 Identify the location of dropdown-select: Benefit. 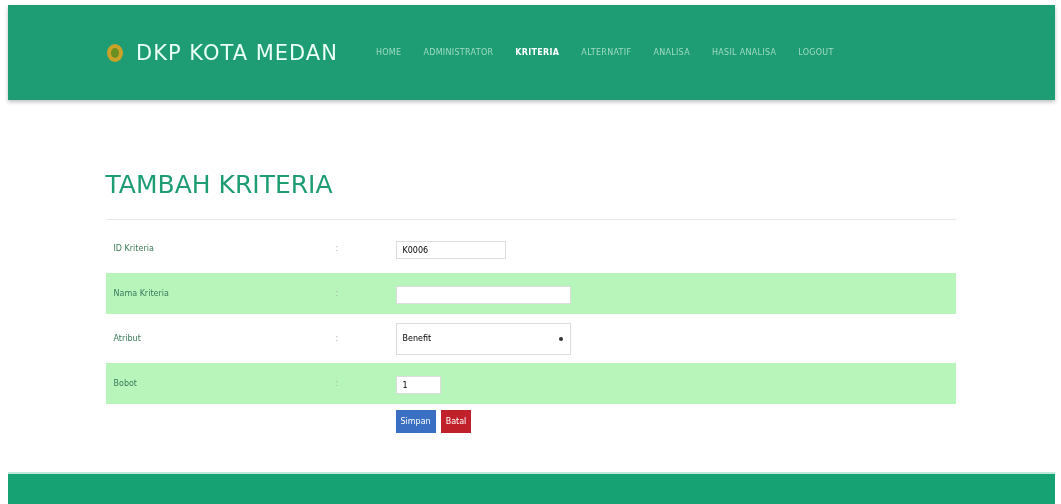
(483, 338).